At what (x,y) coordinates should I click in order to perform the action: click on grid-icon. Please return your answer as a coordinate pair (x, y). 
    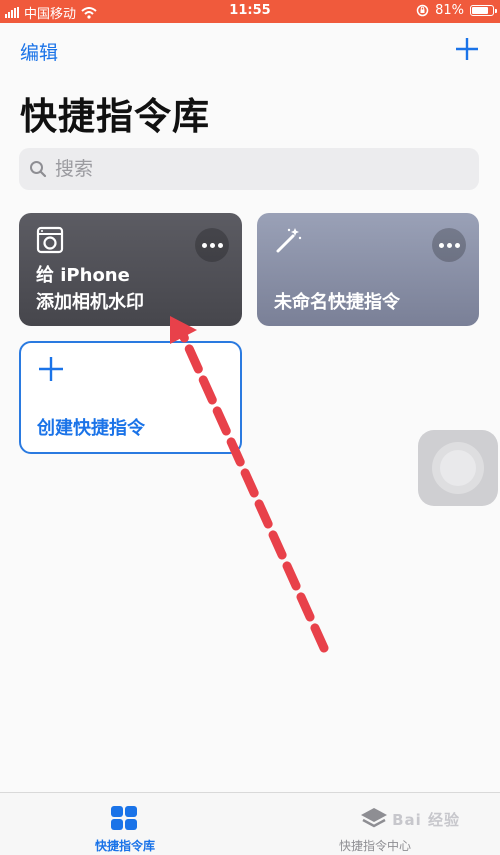
    Looking at the image, I should click on (124, 818).